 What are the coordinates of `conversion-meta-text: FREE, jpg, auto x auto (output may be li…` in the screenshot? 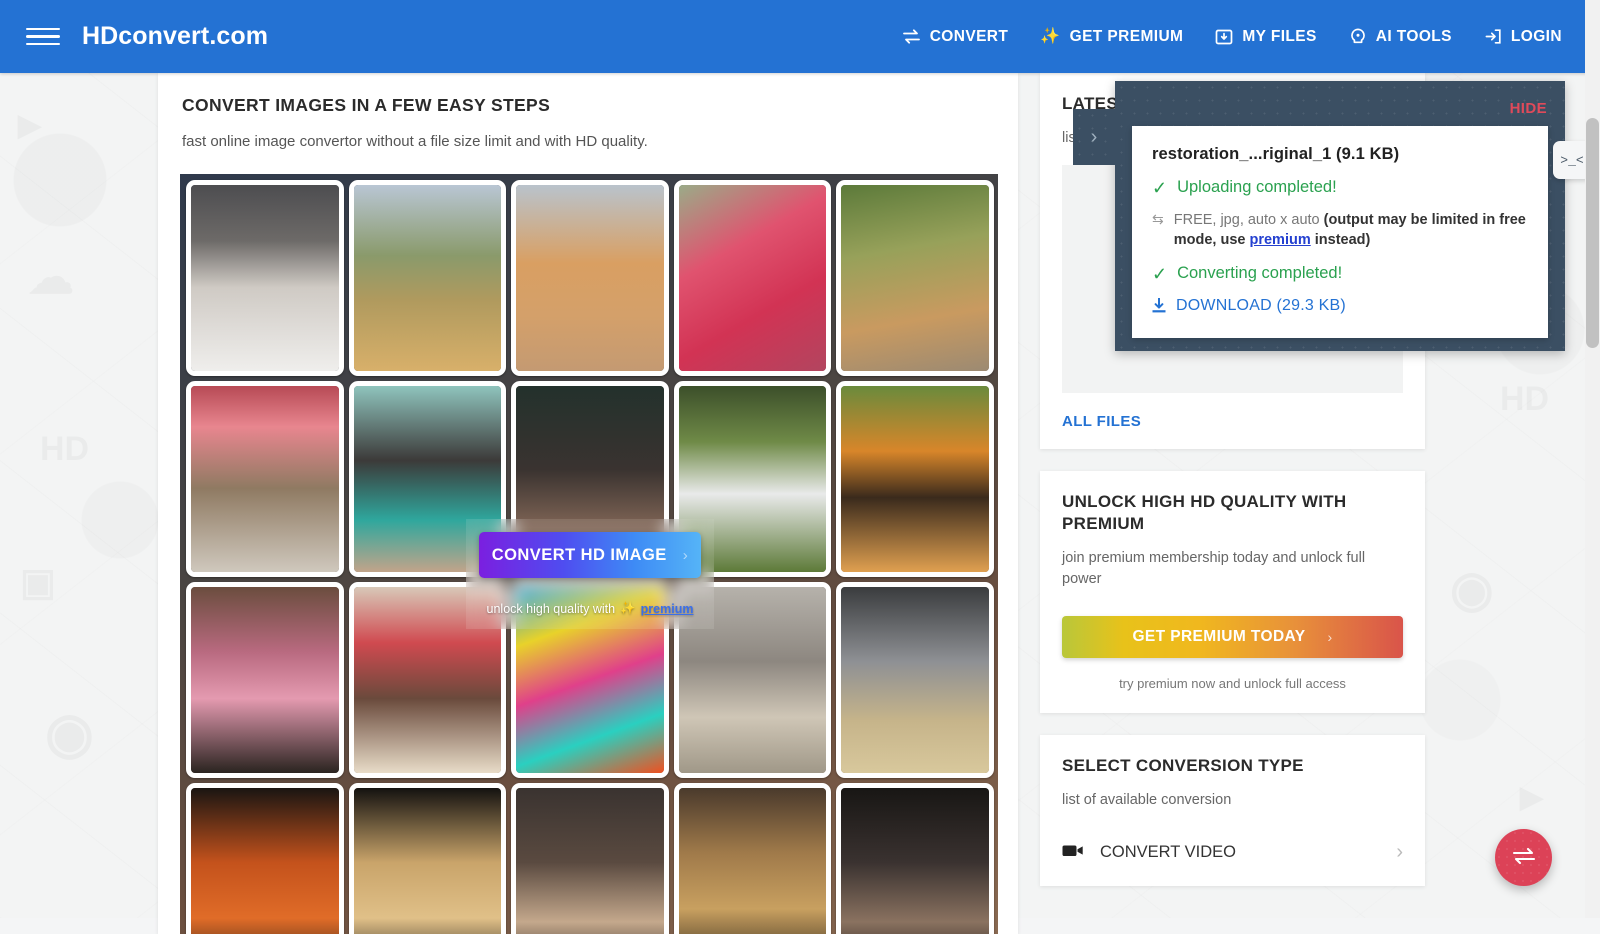 It's located at (1351, 230).